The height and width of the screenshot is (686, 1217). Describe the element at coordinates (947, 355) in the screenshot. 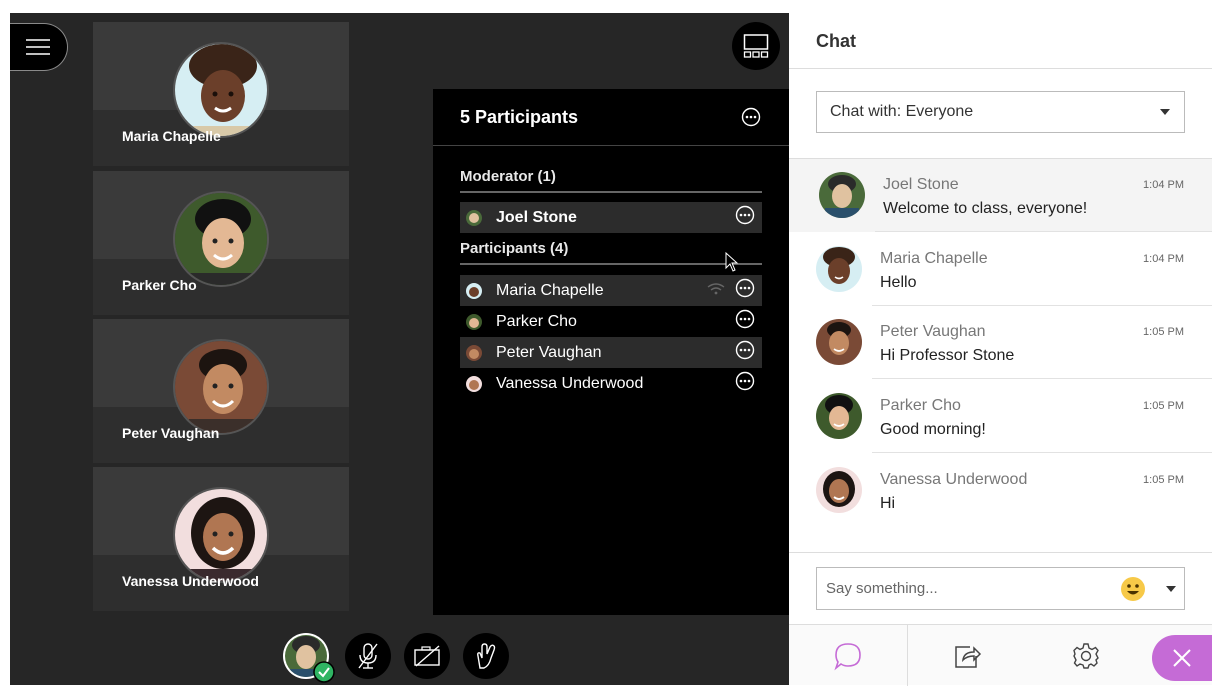

I see `message-text: Hi Professor Stone` at that location.